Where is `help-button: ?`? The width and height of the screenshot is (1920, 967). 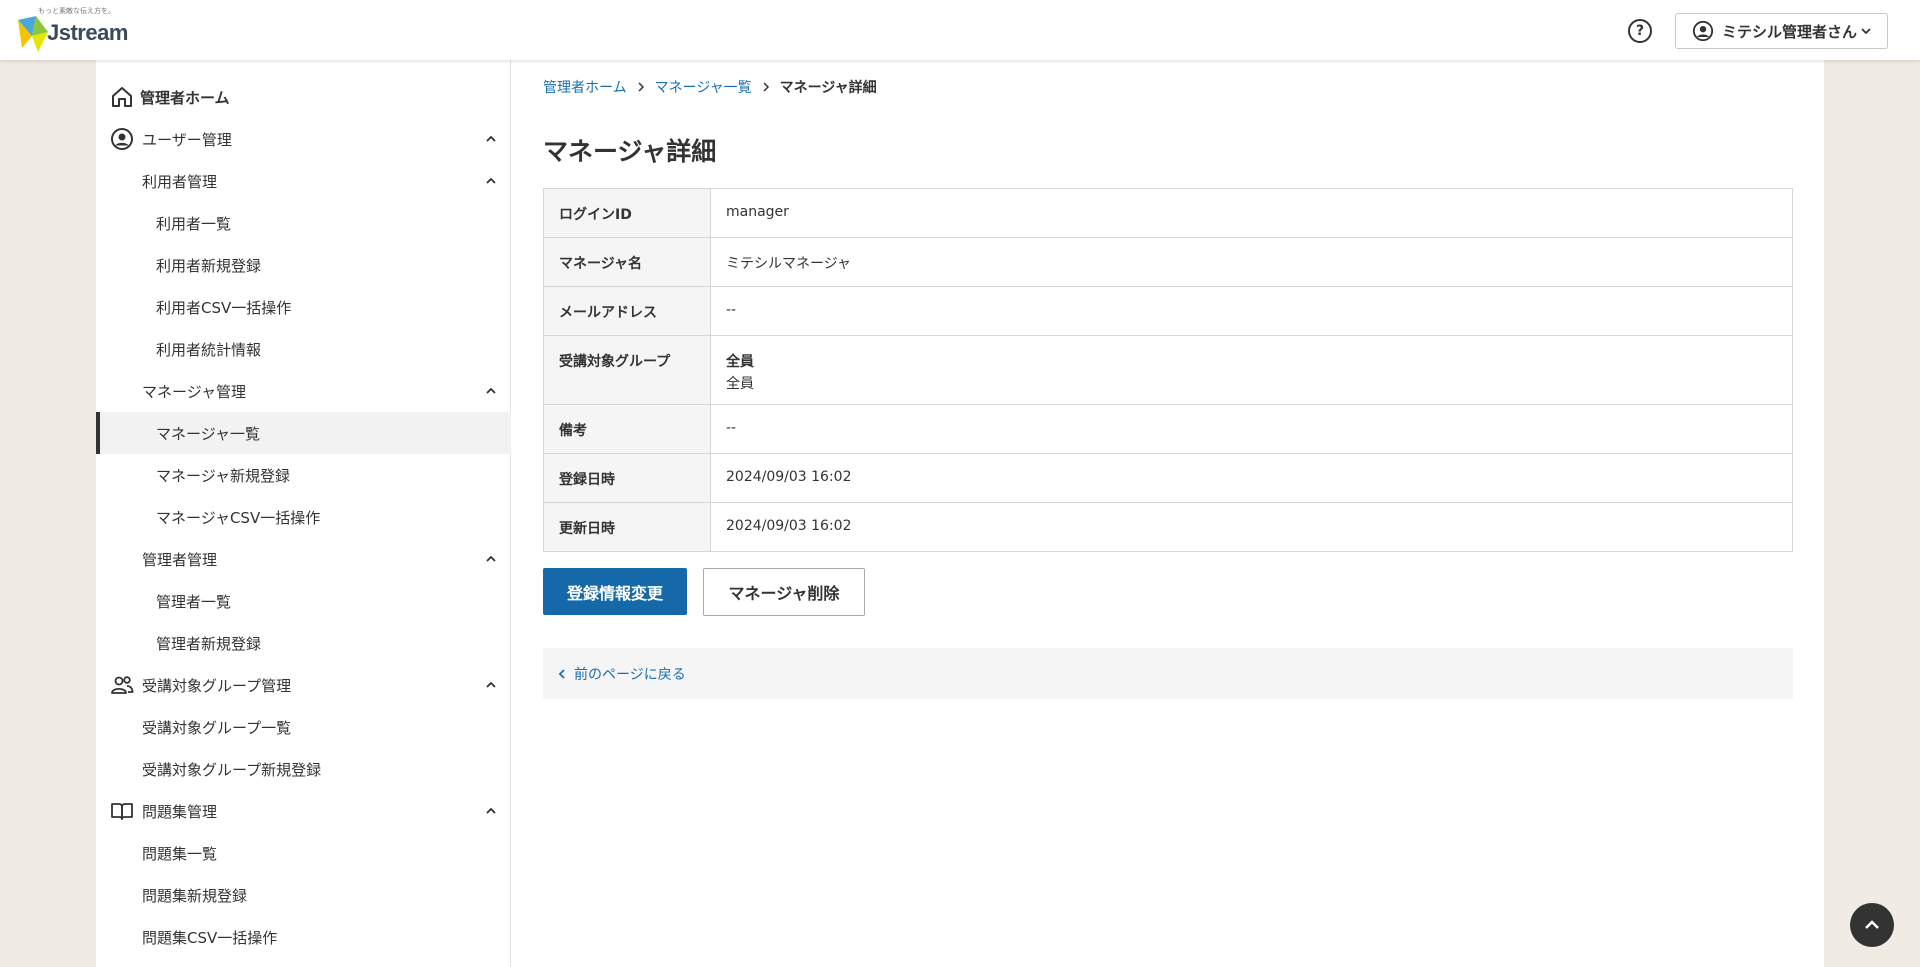
help-button: ? is located at coordinates (1640, 31).